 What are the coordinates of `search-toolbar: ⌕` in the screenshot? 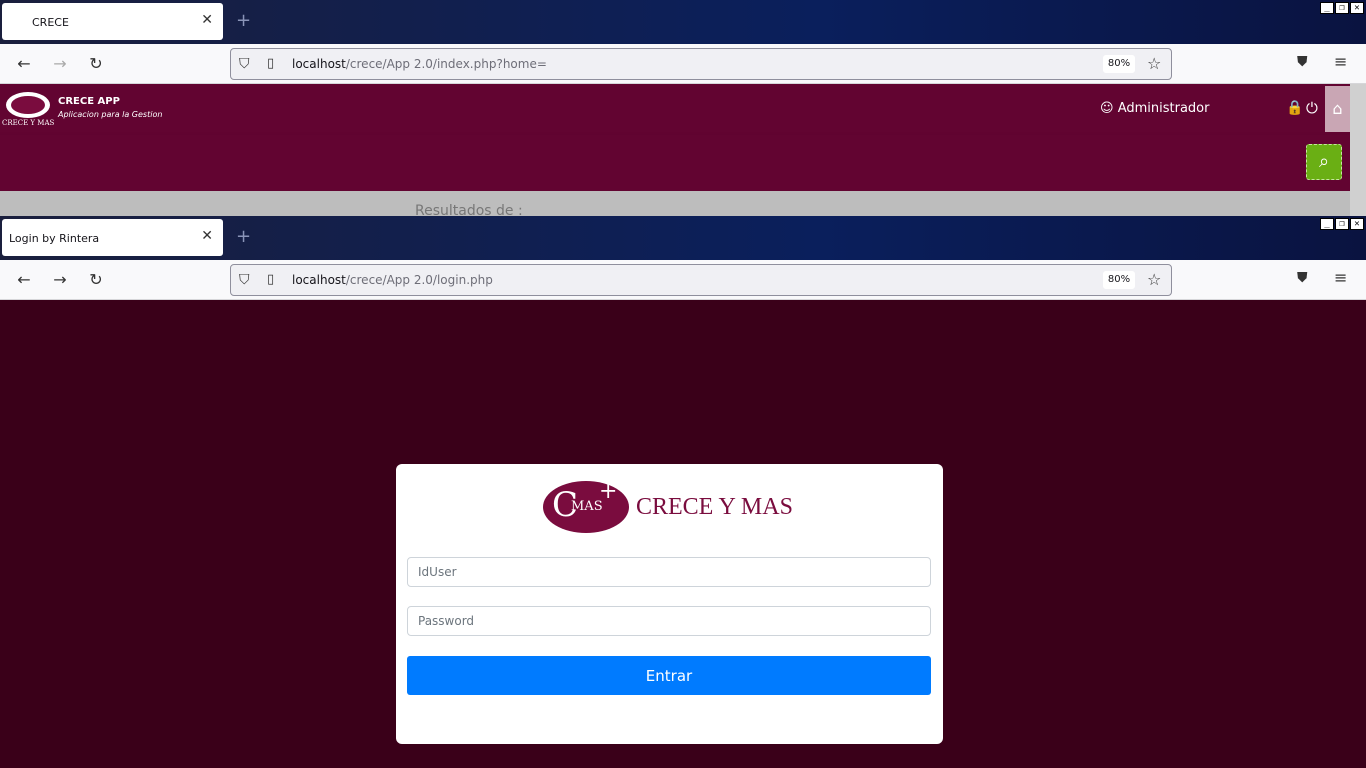 It's located at (675, 163).